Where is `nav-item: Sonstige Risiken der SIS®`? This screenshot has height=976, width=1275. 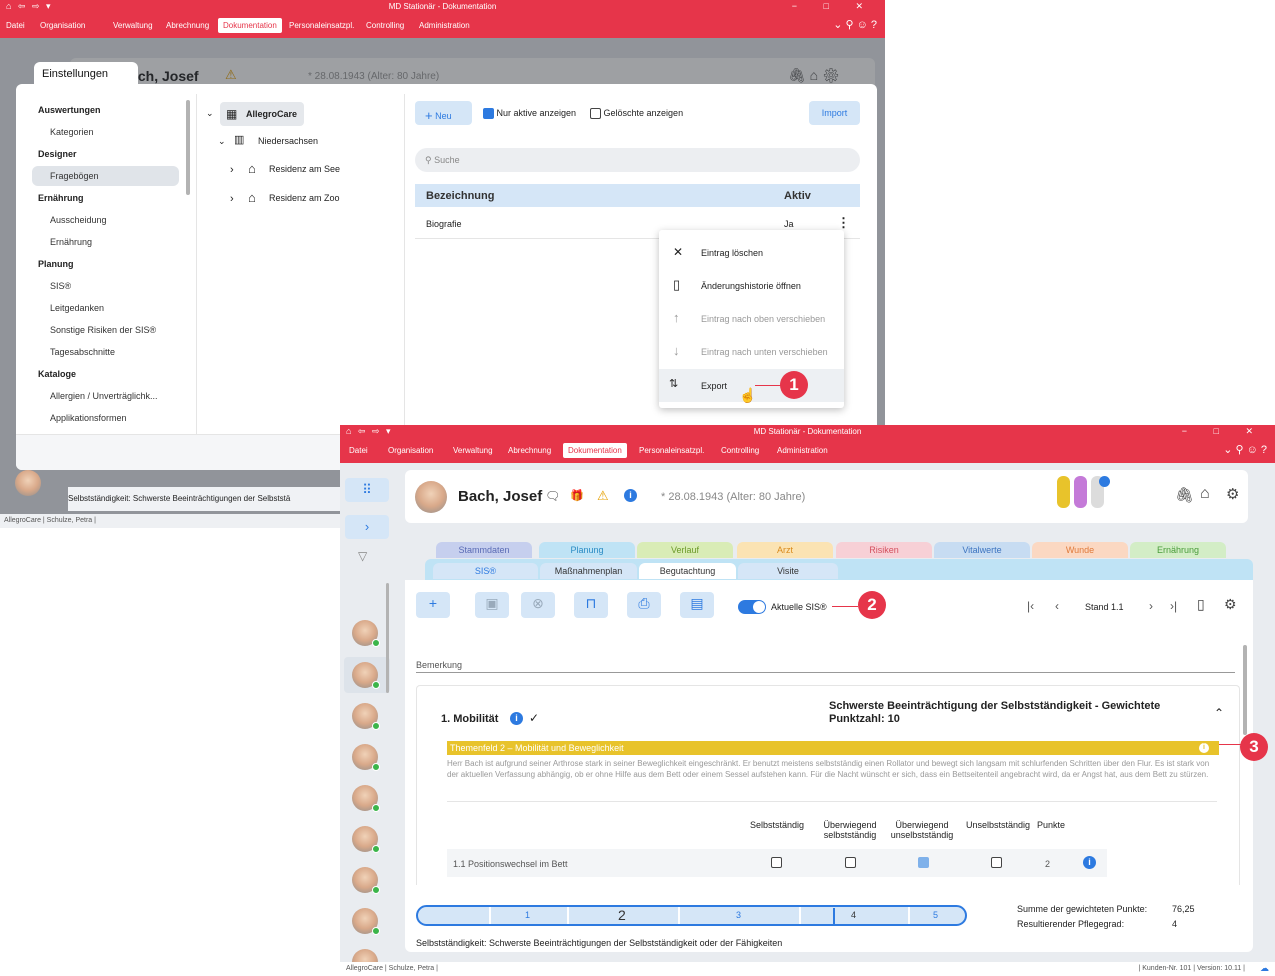 nav-item: Sonstige Risiken der SIS® is located at coordinates (105, 330).